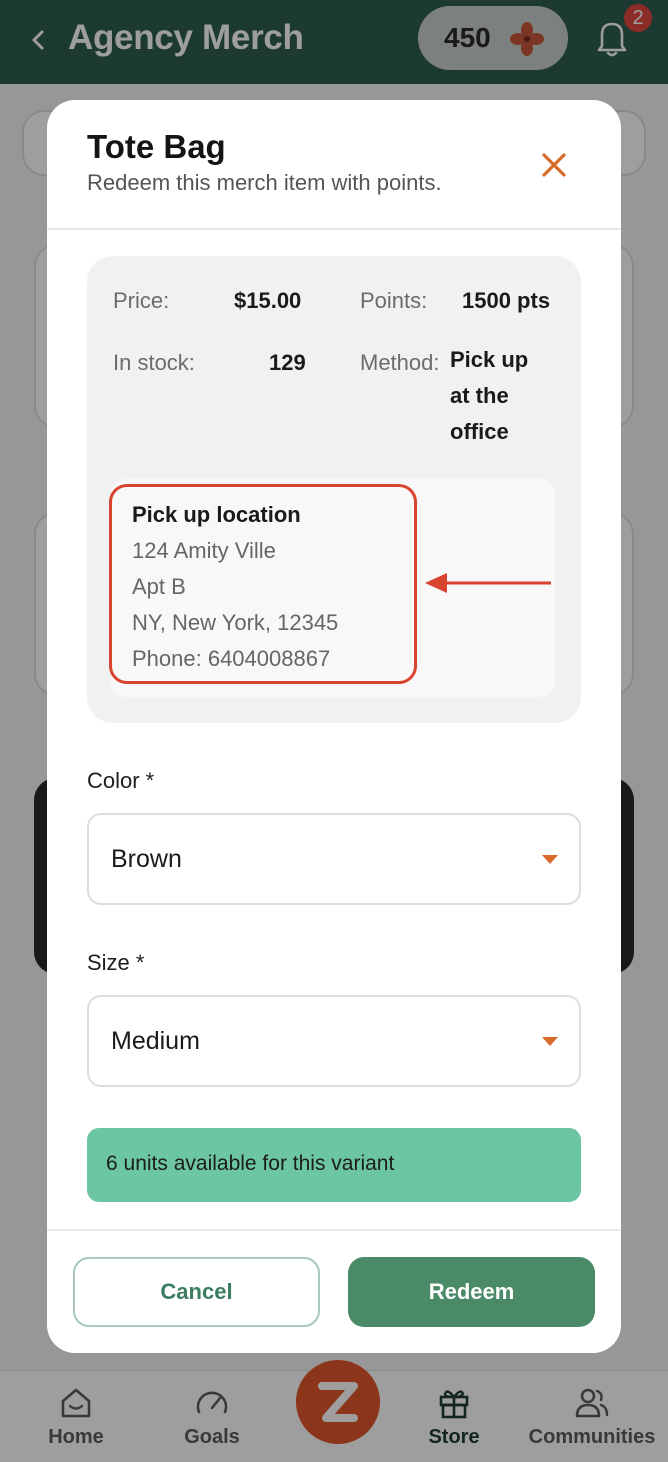 Image resolution: width=668 pixels, height=1462 pixels. I want to click on pickup-phone-line: Phone: 6404008867, so click(231, 658).